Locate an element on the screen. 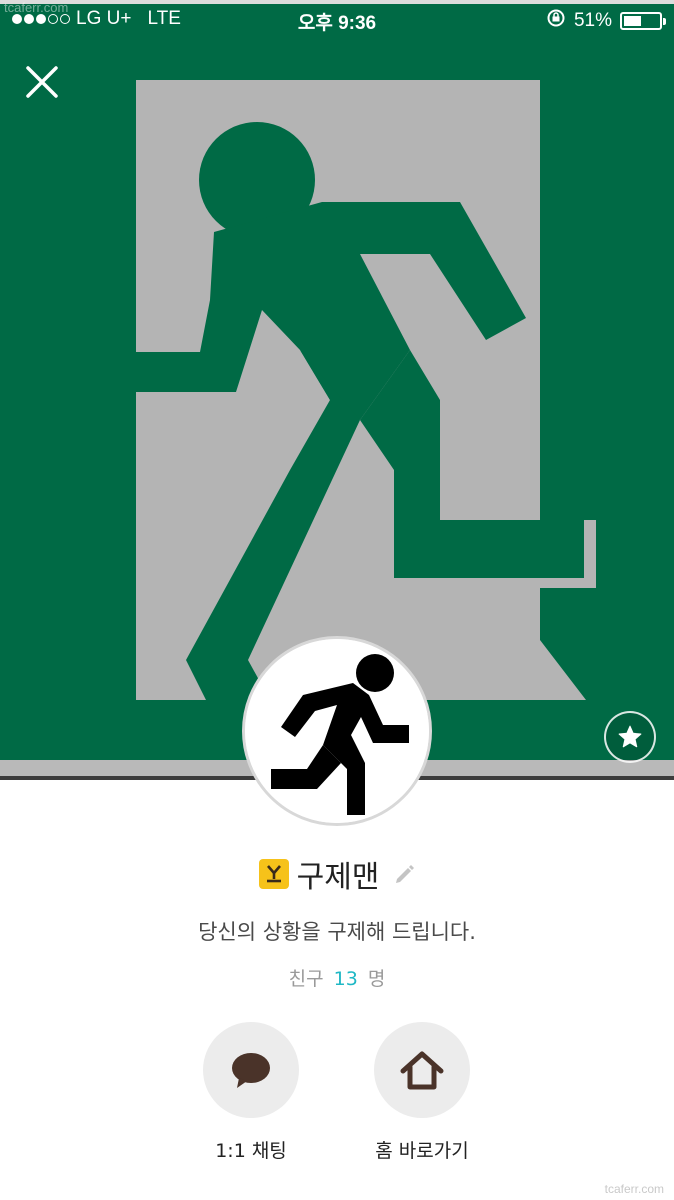 The image size is (674, 1200). speech-bubble-icon is located at coordinates (251, 1070).